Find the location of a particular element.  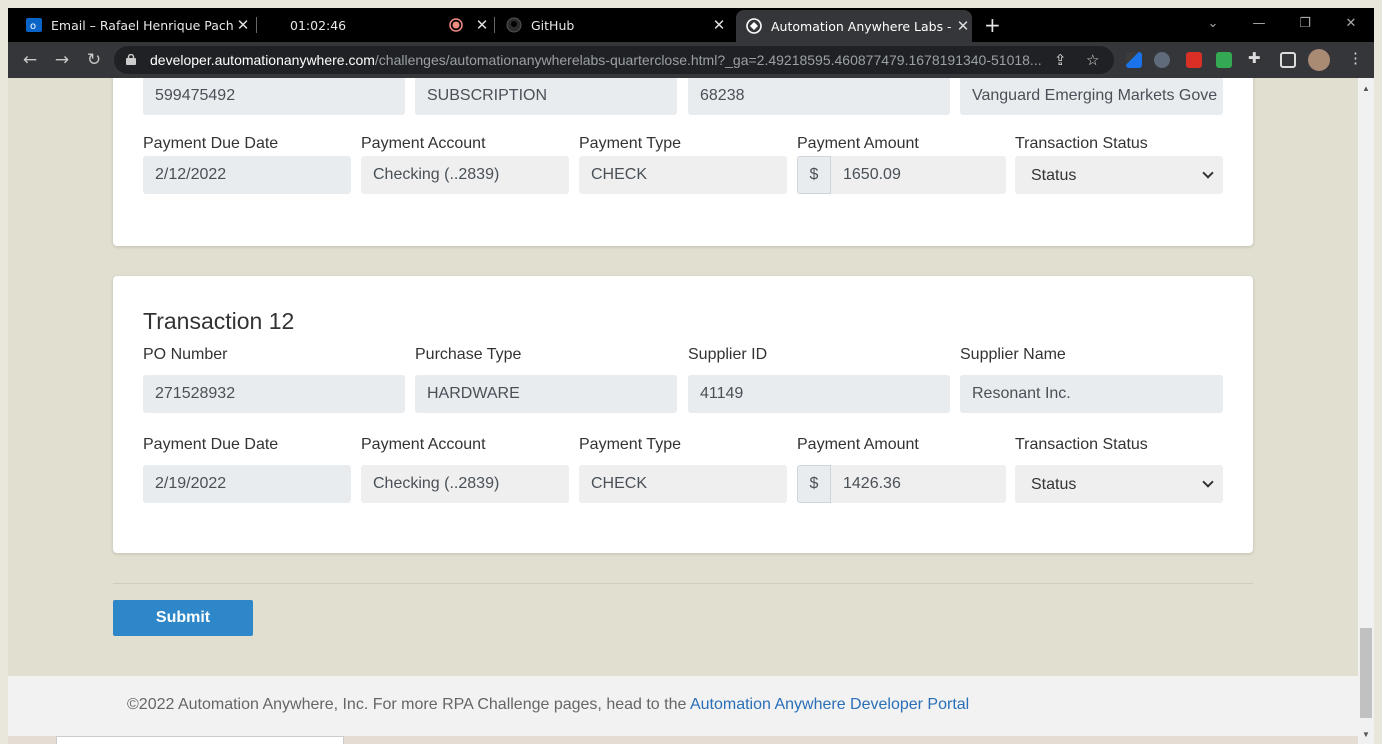

scroll-up-icon: ▲ is located at coordinates (1366, 88).